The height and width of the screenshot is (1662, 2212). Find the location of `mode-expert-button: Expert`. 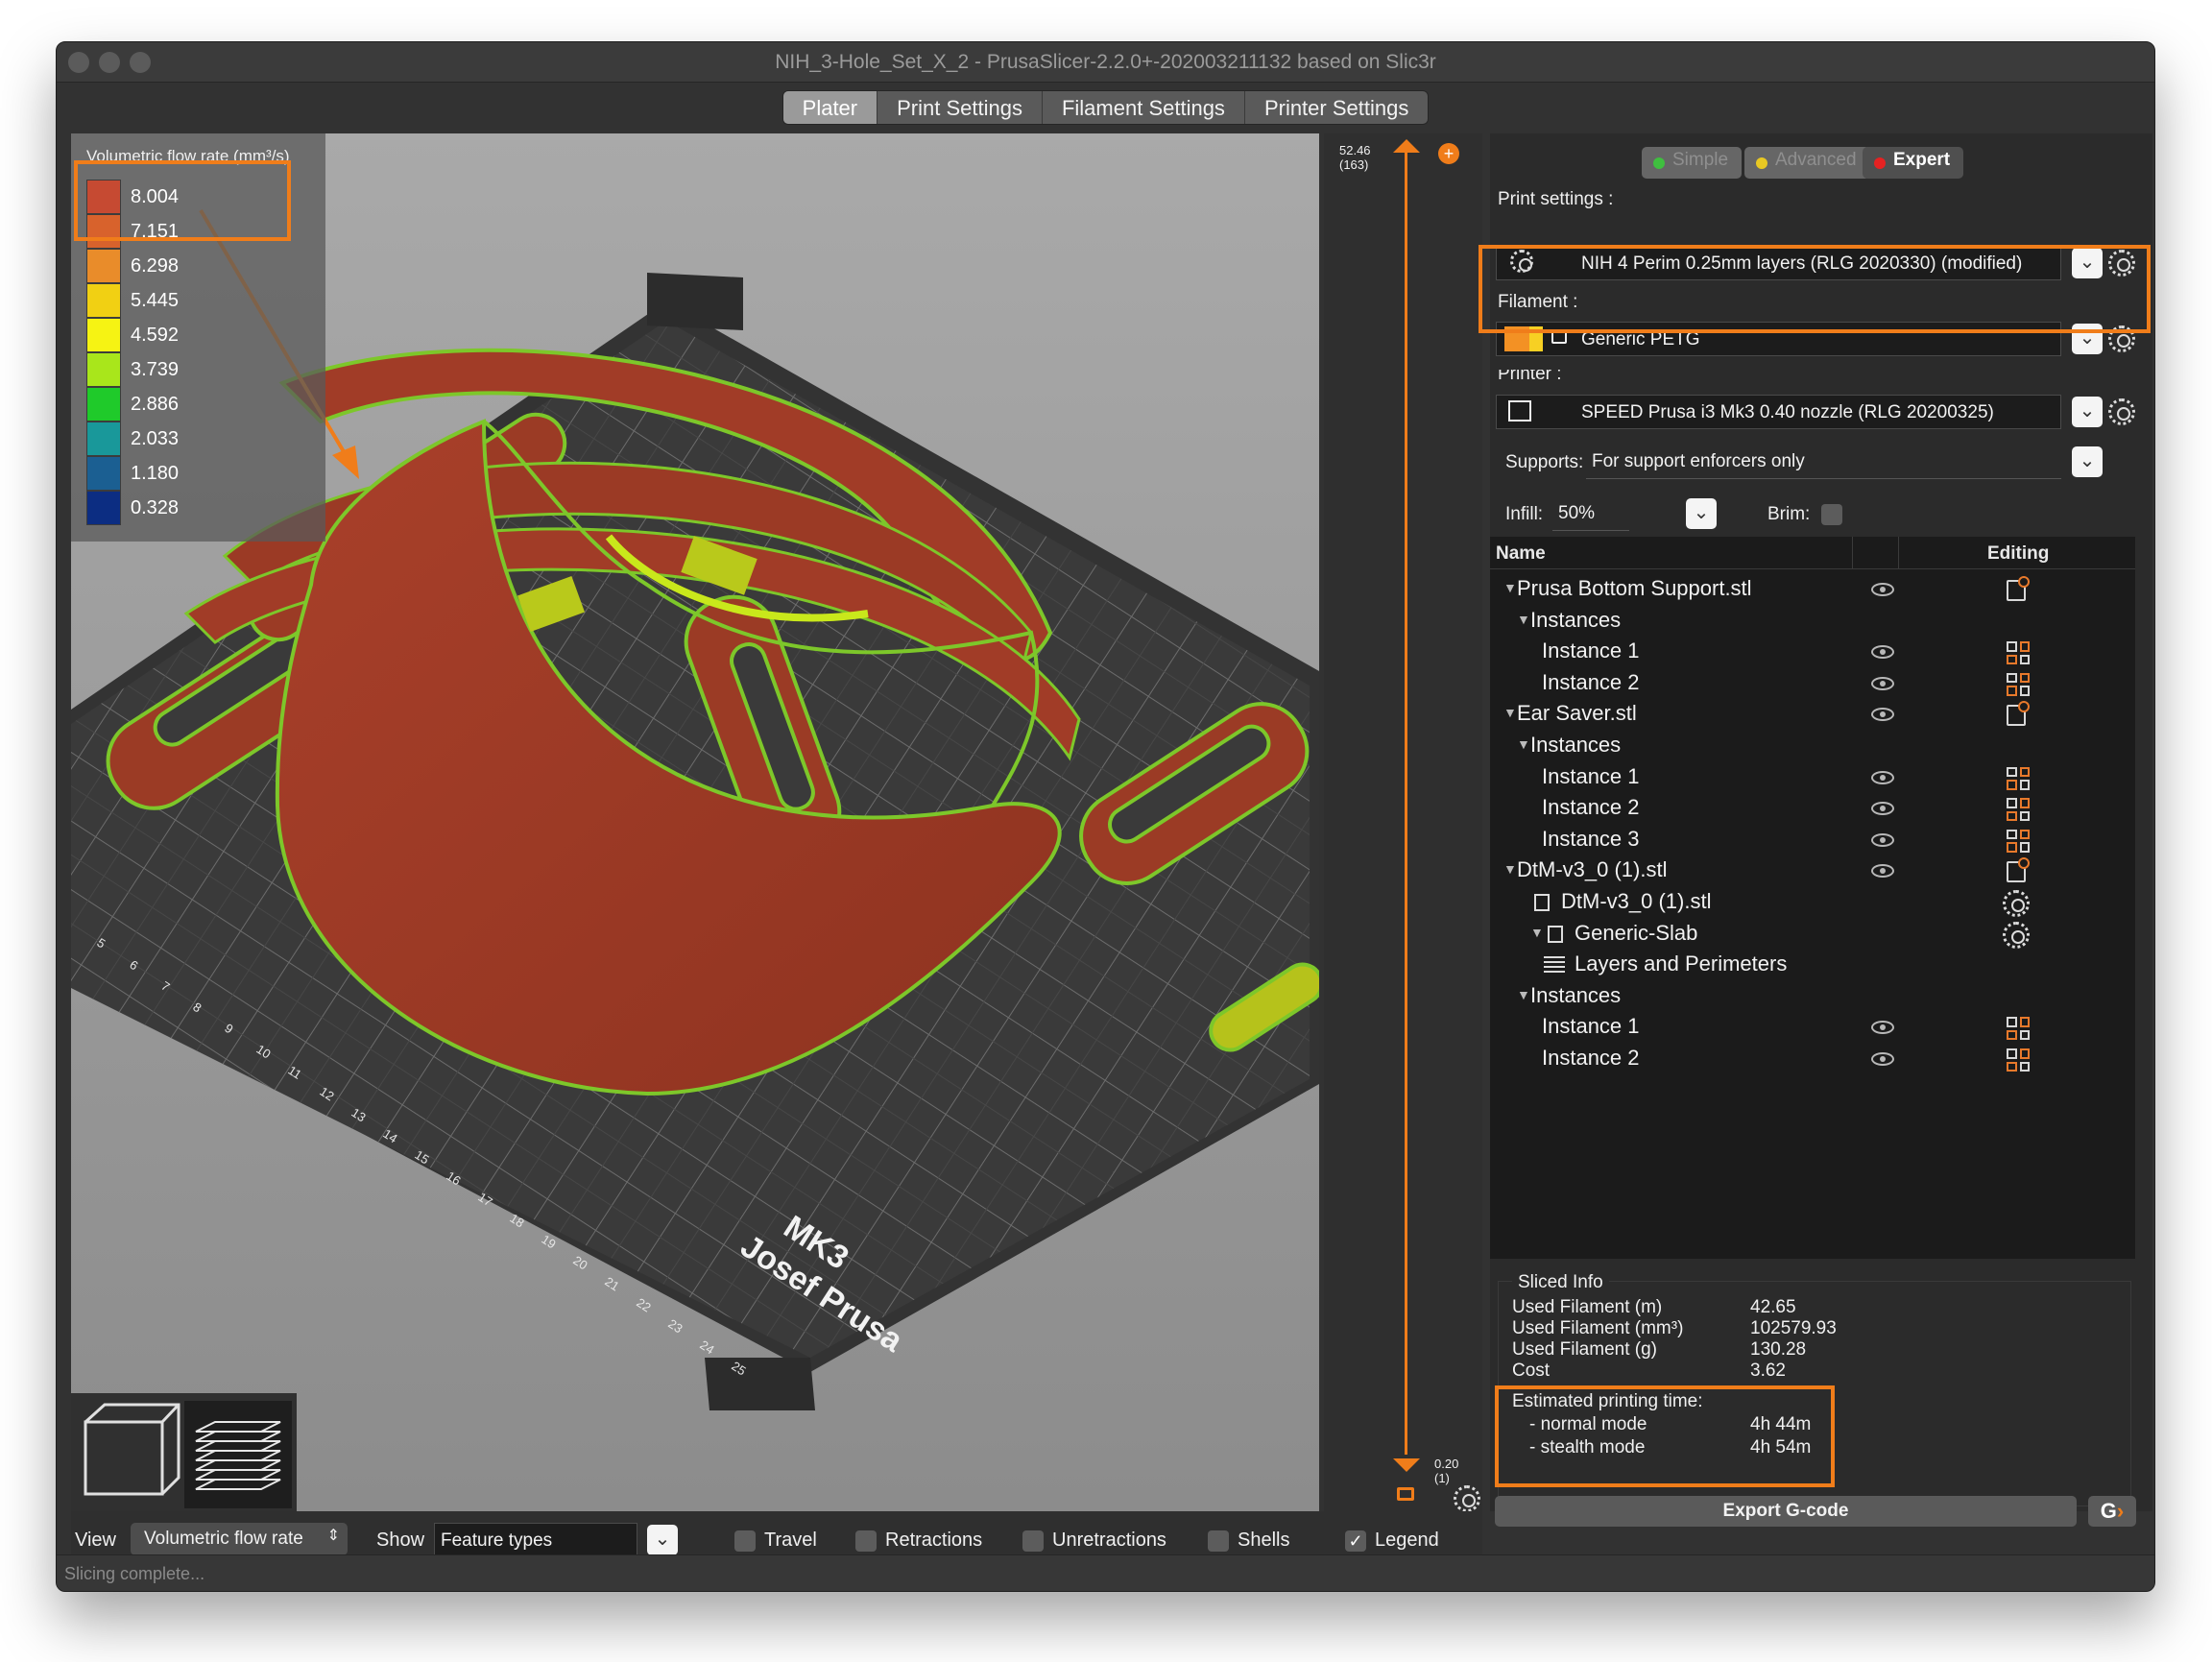

mode-expert-button: Expert is located at coordinates (1913, 163).